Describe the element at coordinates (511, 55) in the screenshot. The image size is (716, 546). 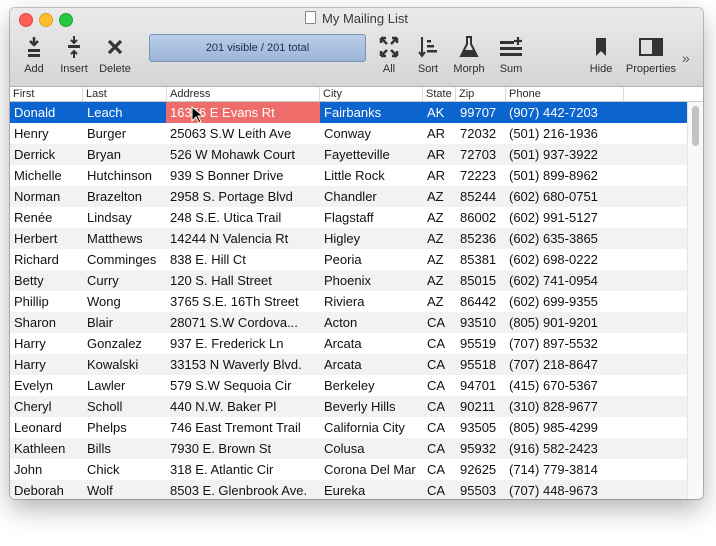
I see `sum-button: Sum` at that location.